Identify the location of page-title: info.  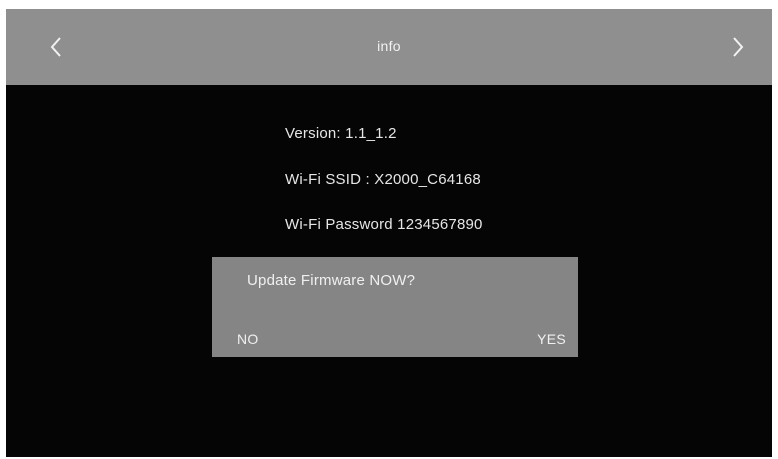
(389, 46).